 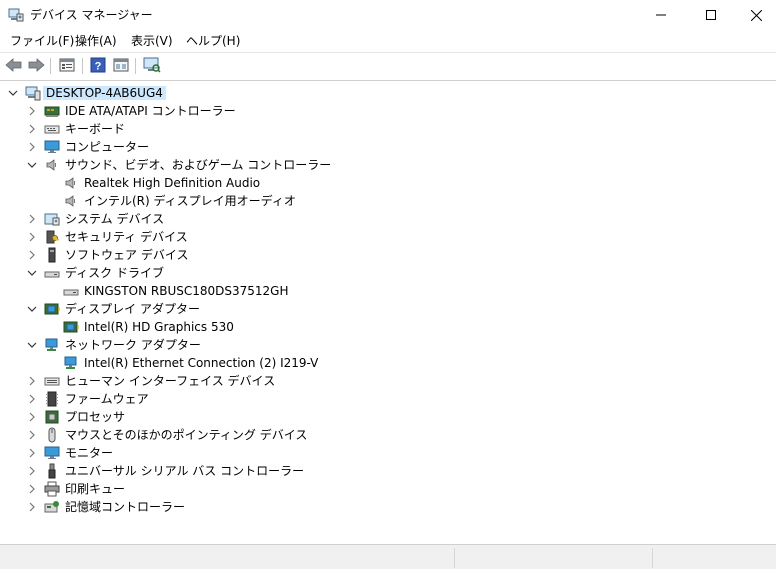 I want to click on tree-item-label: セキュリティ デバイス, so click(x=126, y=237).